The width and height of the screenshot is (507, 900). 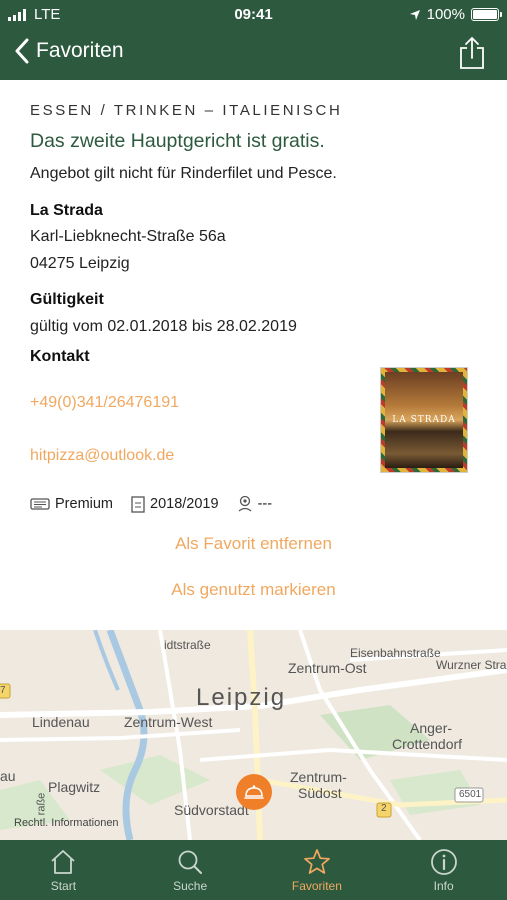 I want to click on info-icon, so click(x=443, y=862).